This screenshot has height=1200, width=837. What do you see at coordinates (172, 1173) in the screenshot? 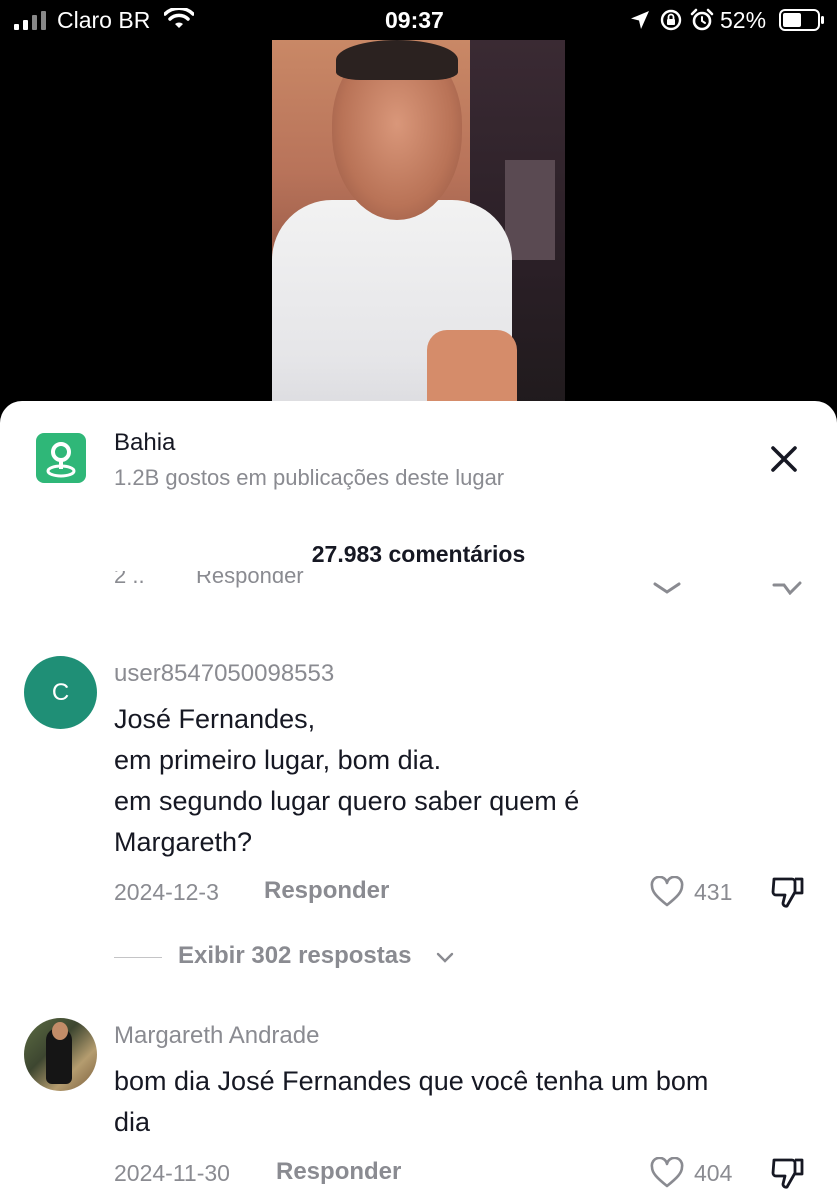
I see `comment-date: 2024-11-30` at bounding box center [172, 1173].